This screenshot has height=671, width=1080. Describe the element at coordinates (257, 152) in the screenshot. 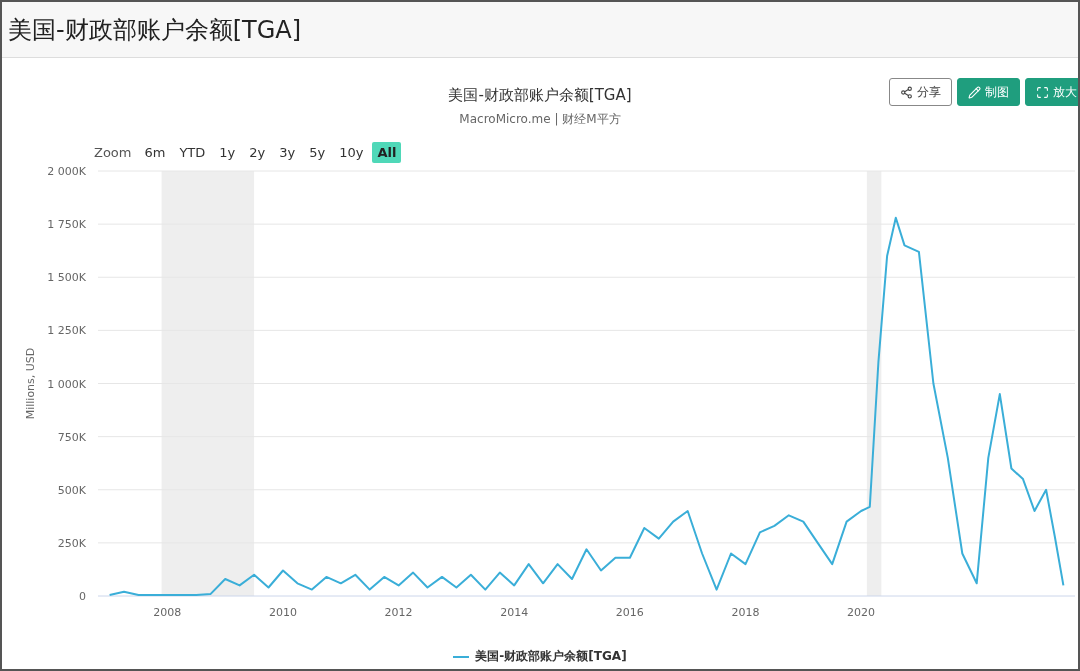

I see `range-button: 2y` at that location.